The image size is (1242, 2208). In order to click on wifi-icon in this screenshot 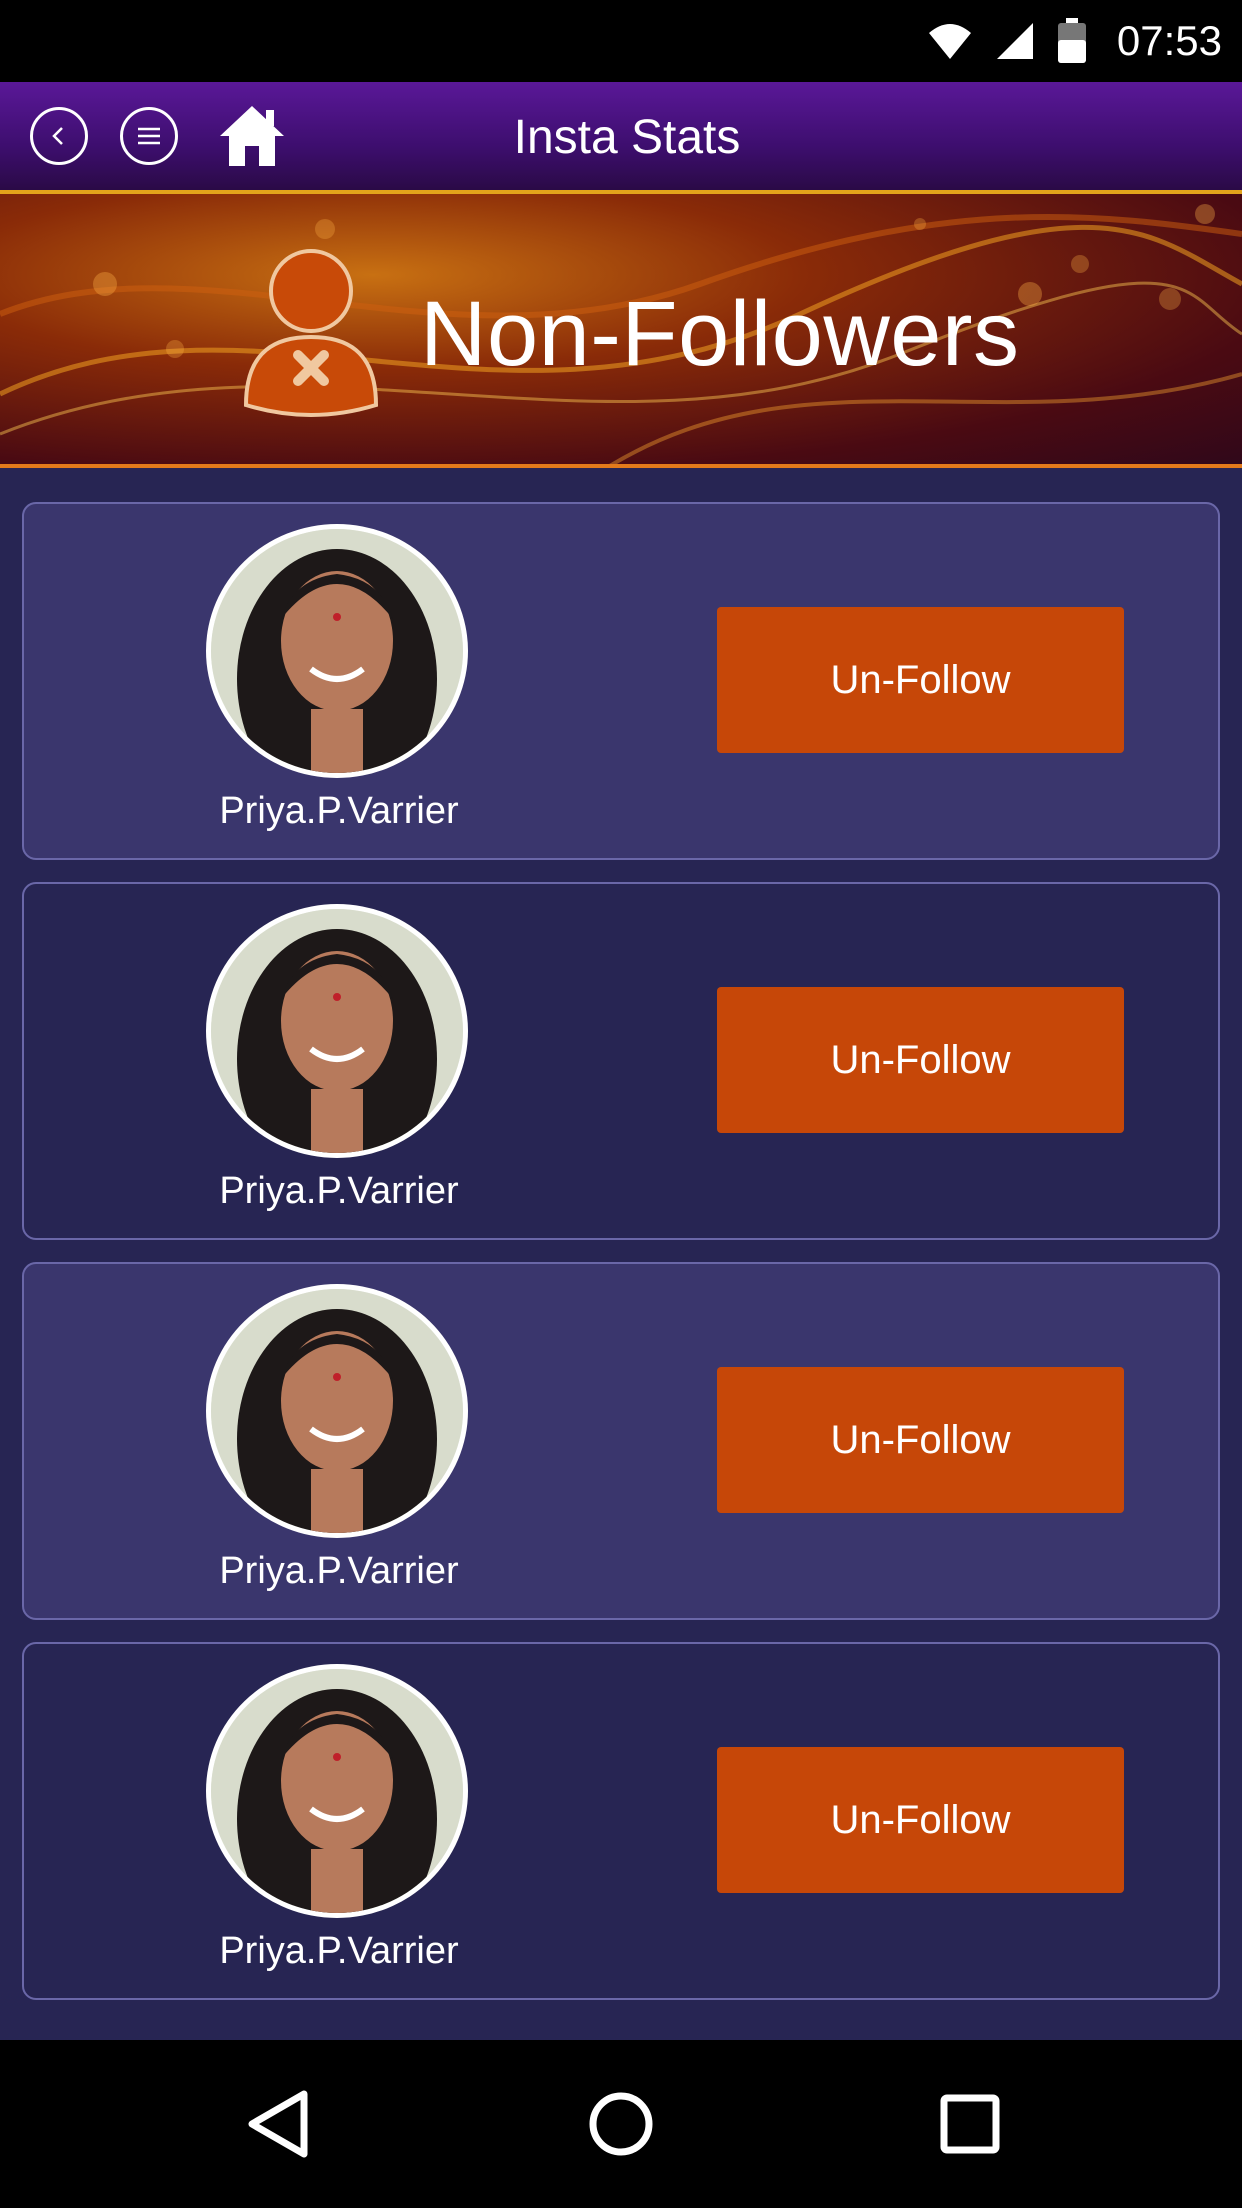, I will do `click(949, 41)`.